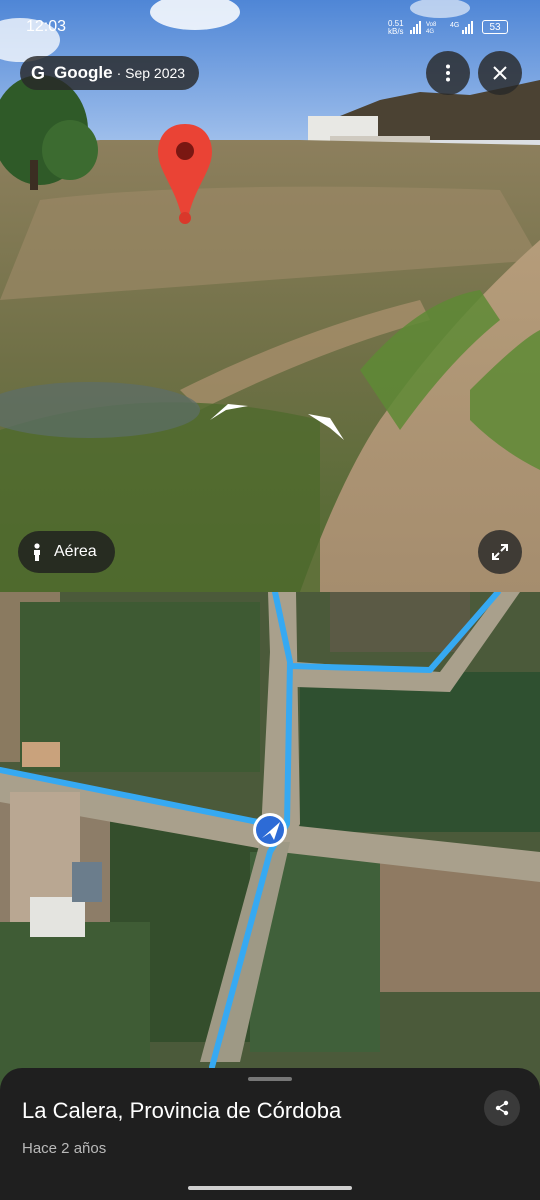 This screenshot has width=540, height=1200. I want to click on close-button, so click(500, 73).